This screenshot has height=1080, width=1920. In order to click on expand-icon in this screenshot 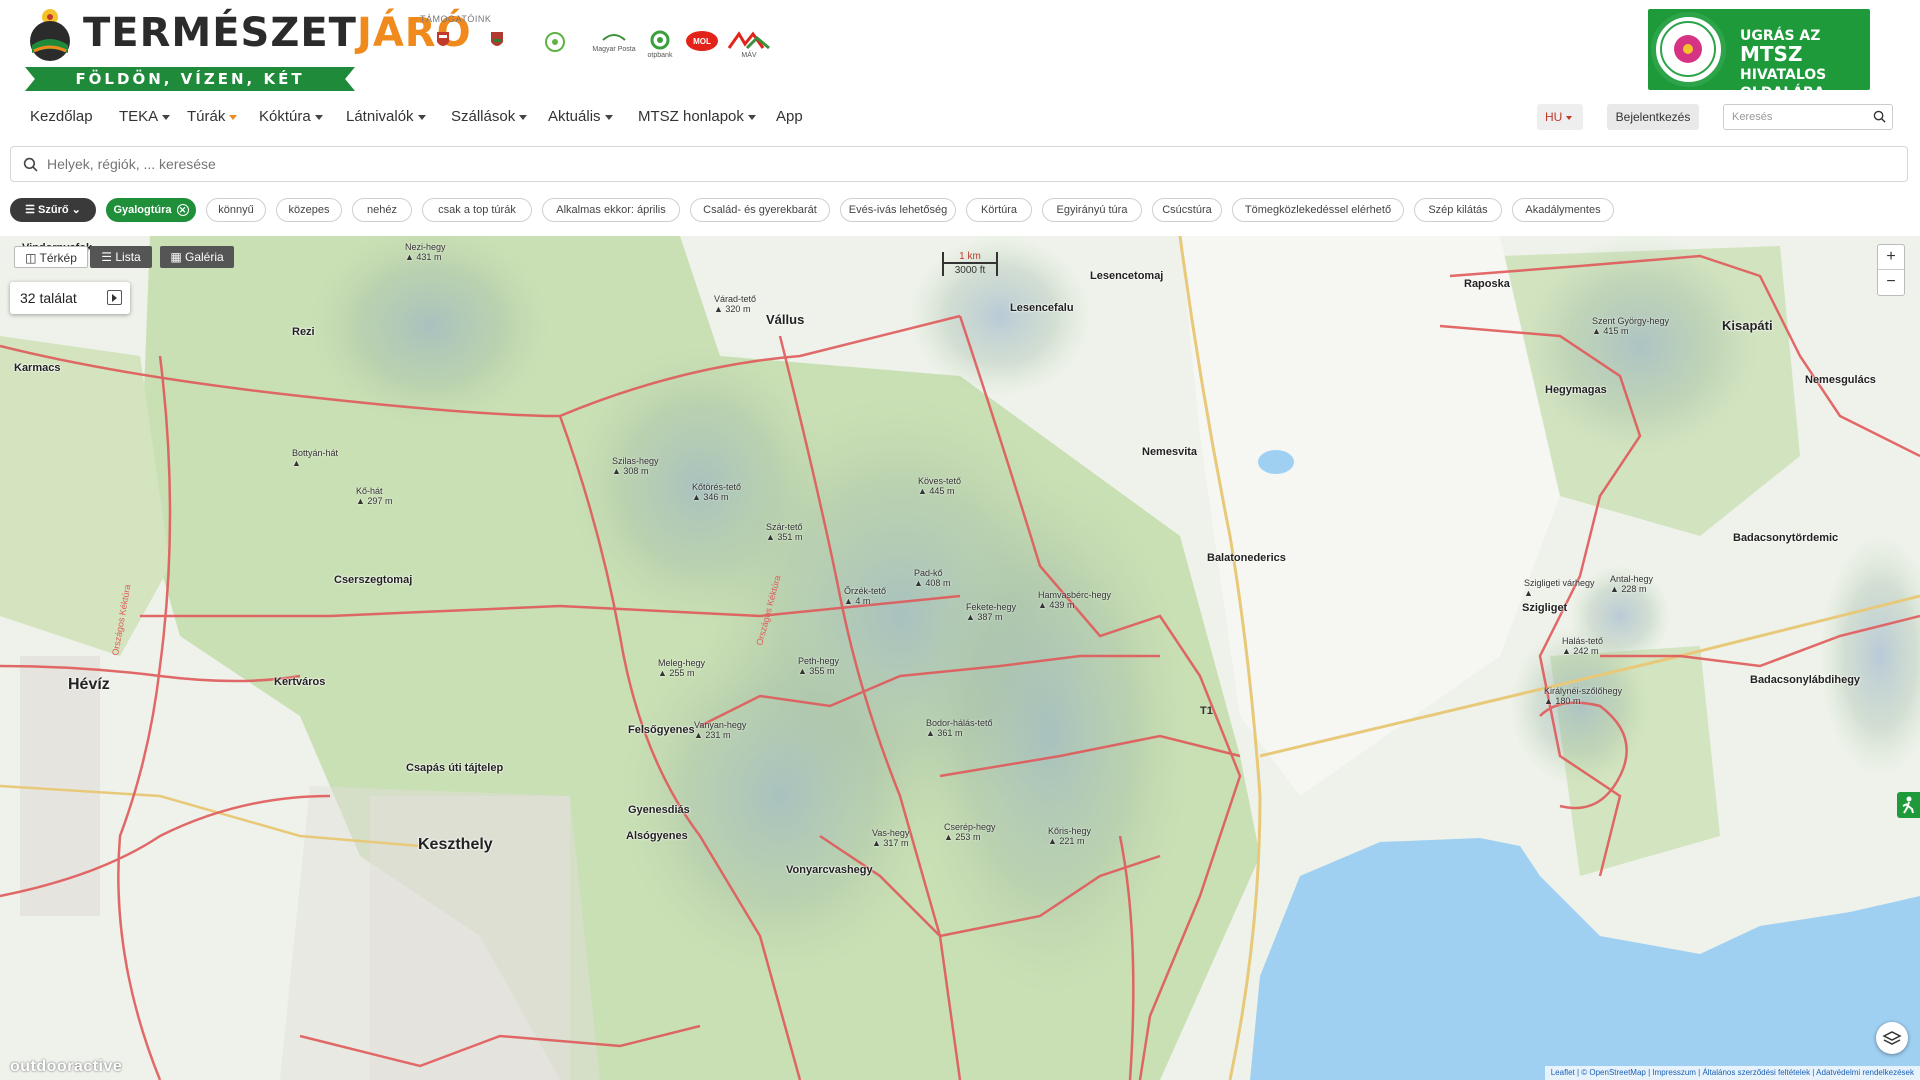, I will do `click(114, 297)`.